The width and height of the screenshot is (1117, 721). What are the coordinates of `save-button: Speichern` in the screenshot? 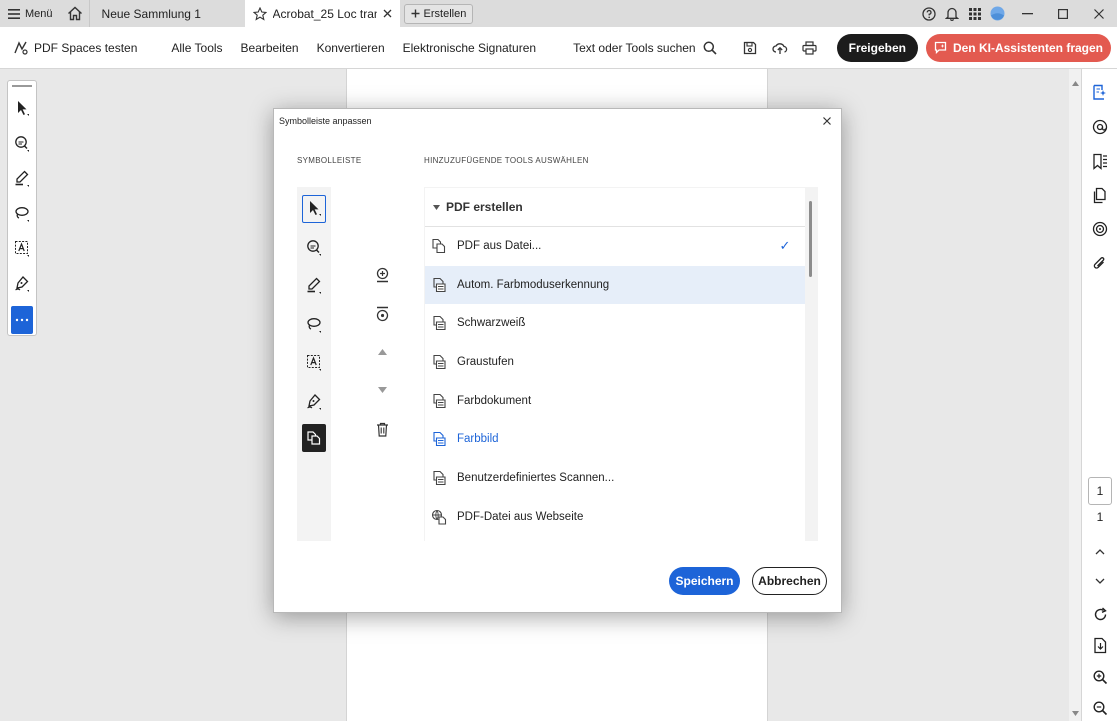 It's located at (704, 581).